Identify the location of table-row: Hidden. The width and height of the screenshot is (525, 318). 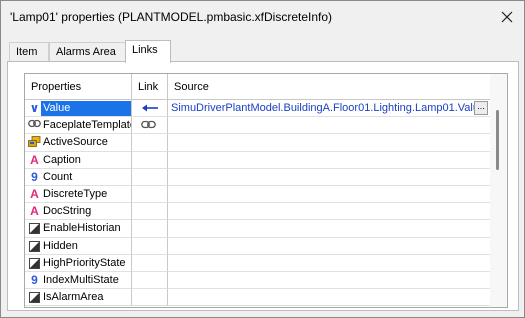
(258, 246).